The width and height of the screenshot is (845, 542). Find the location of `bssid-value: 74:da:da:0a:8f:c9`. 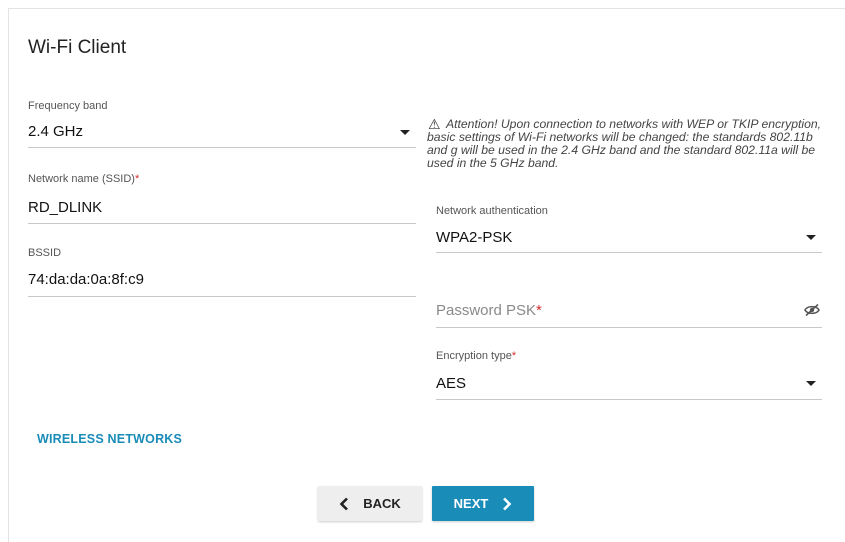

bssid-value: 74:da:da:0a:8f:c9 is located at coordinates (86, 279).